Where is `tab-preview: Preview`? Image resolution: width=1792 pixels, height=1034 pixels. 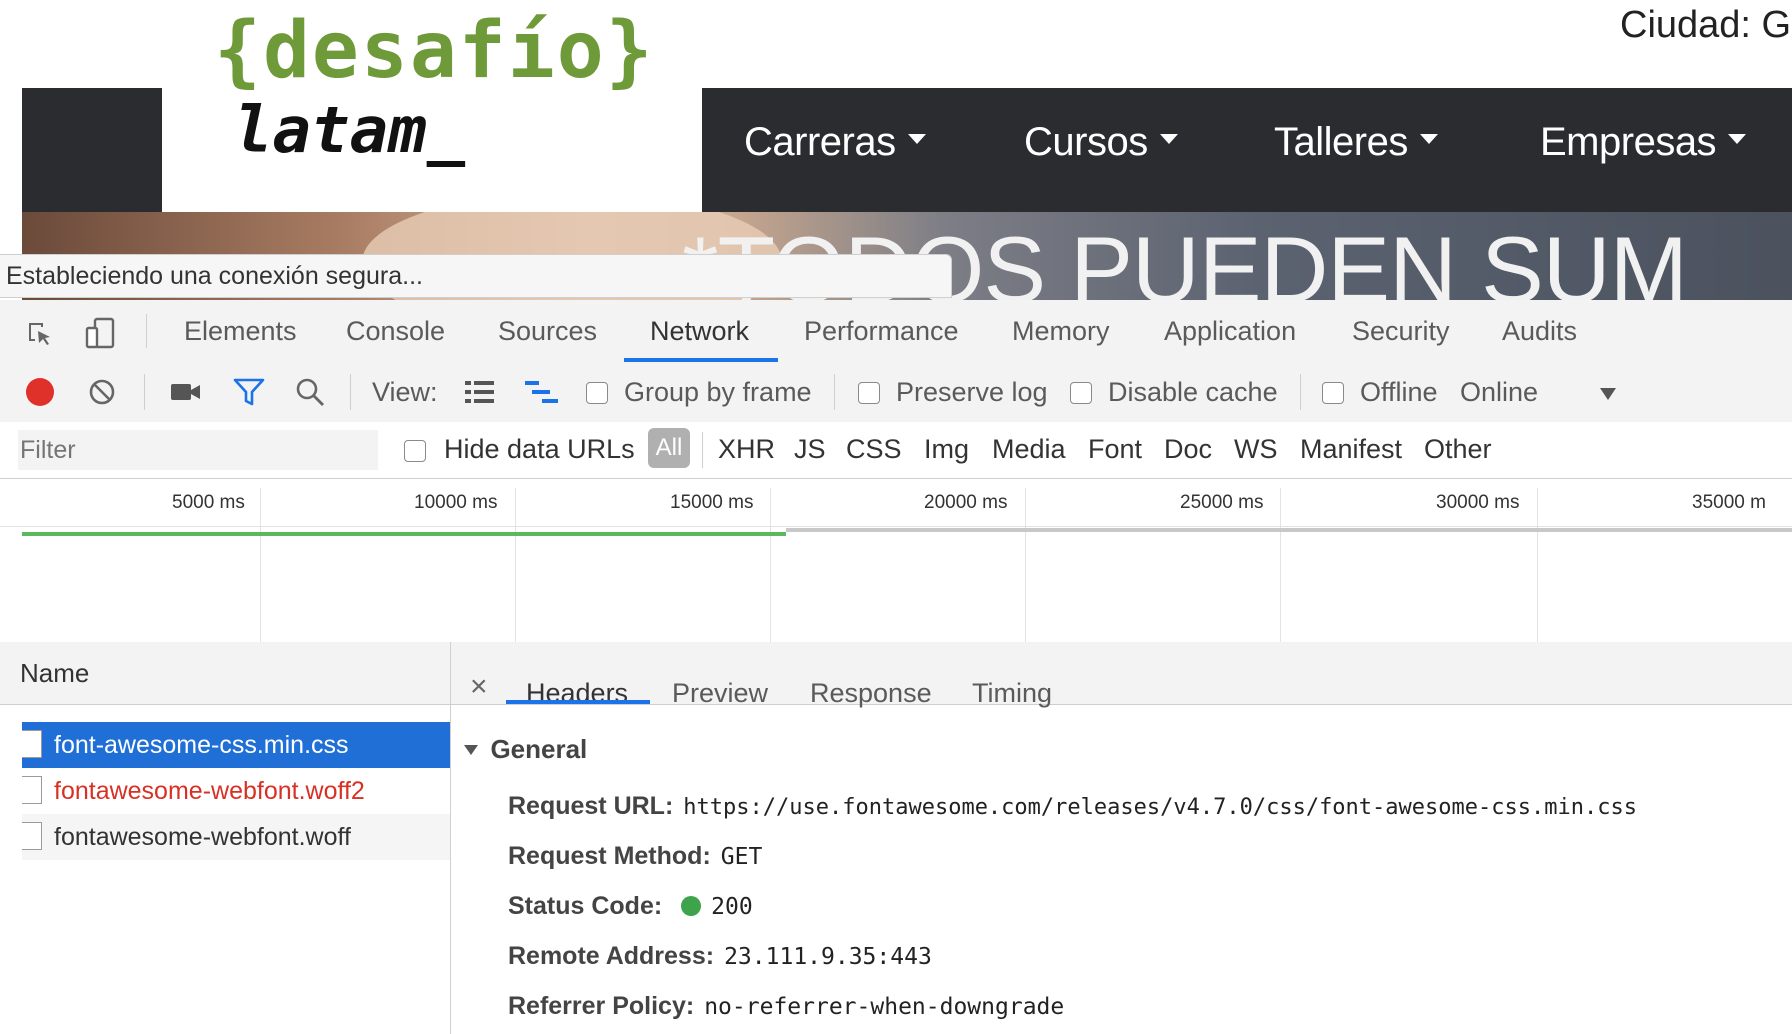
tab-preview: Preview is located at coordinates (720, 693).